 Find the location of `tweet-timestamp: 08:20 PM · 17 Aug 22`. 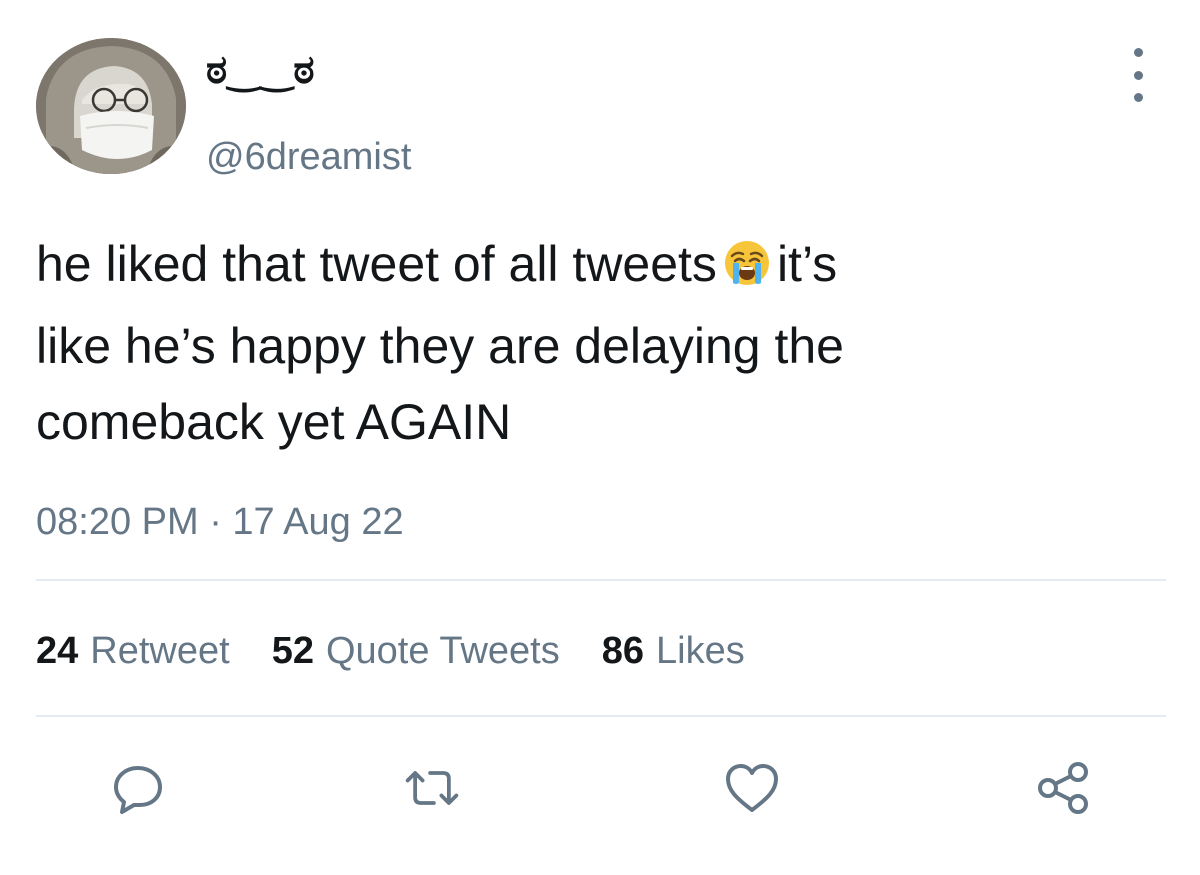

tweet-timestamp: 08:20 PM · 17 Aug 22 is located at coordinates (220, 522).